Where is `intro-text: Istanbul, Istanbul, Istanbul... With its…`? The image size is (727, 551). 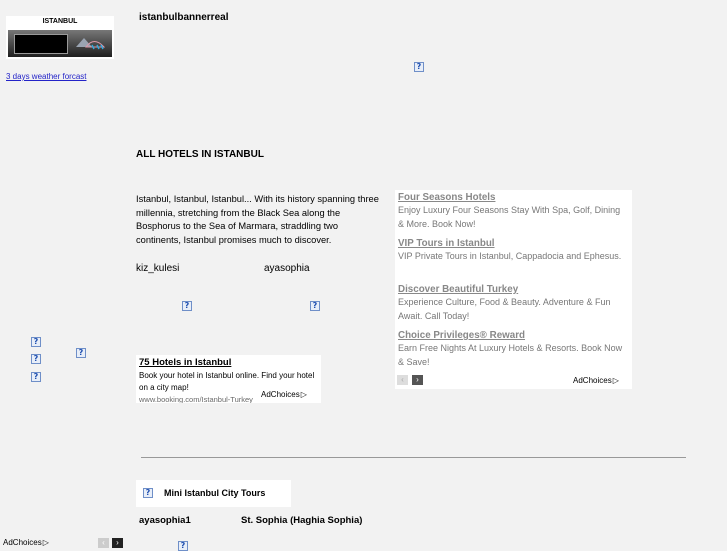 intro-text: Istanbul, Istanbul, Istanbul... With its… is located at coordinates (257, 219).